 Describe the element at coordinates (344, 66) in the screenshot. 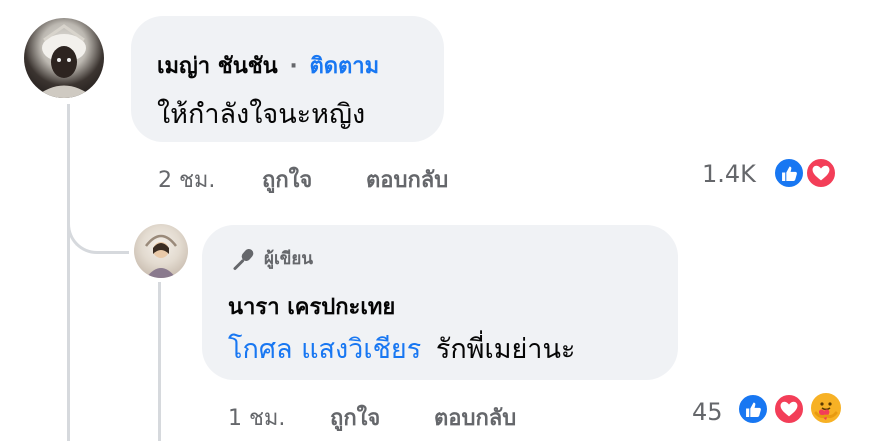

I see `follow-link: ติดตาม` at that location.